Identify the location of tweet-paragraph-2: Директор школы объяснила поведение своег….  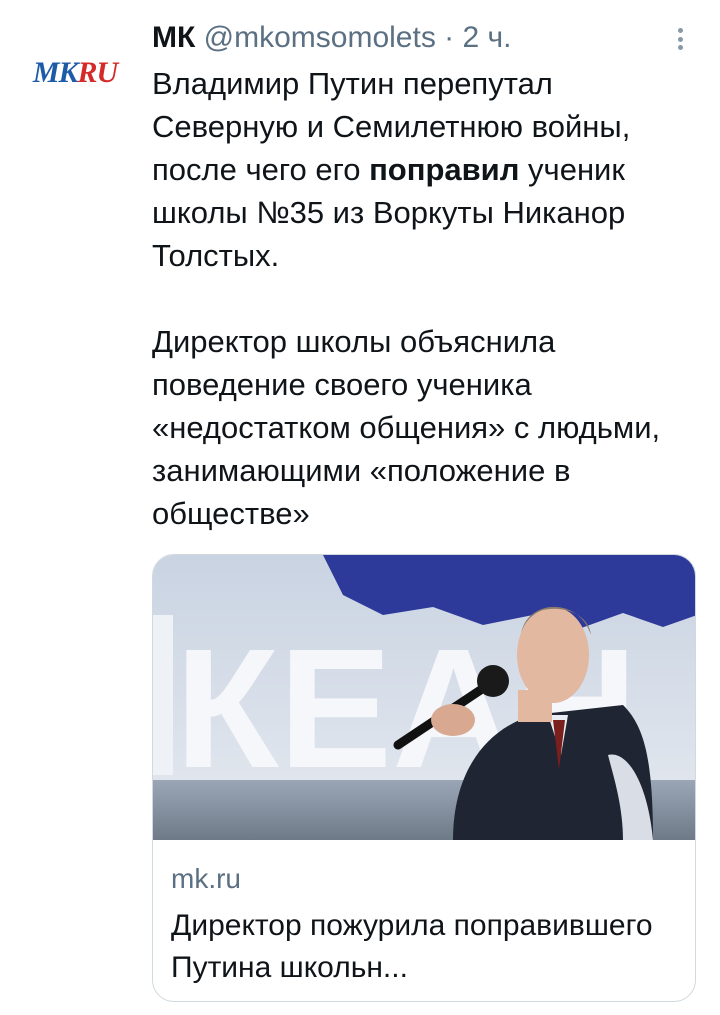
(406, 427).